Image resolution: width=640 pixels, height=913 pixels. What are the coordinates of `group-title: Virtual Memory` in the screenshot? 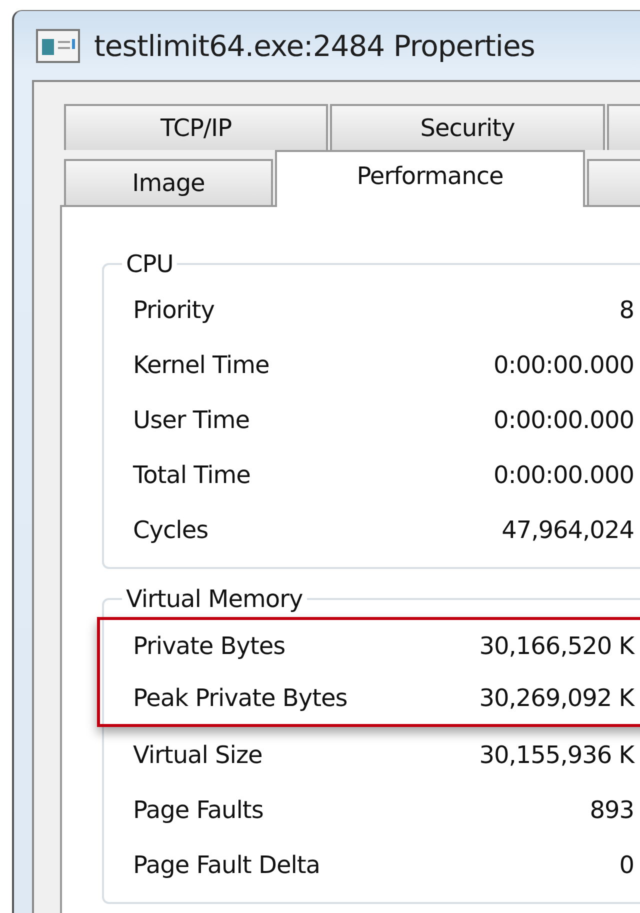 It's located at (214, 599).